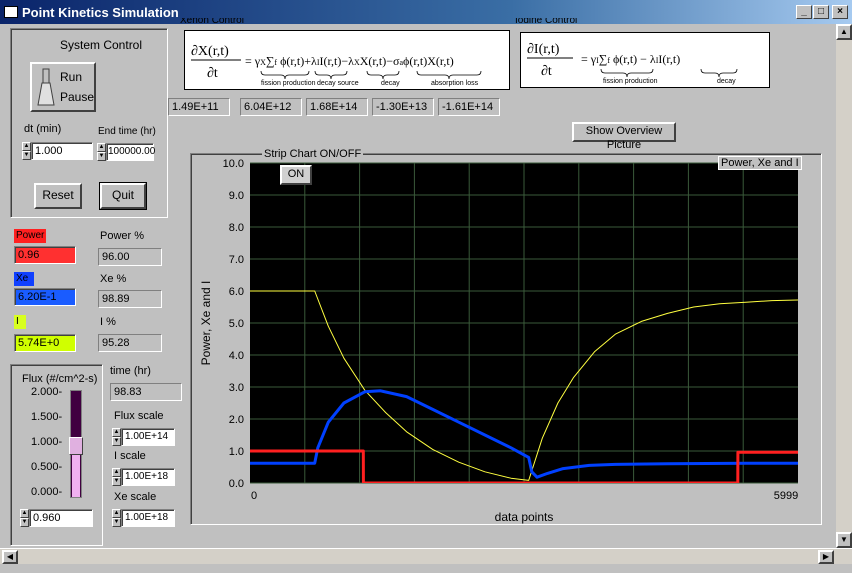  Describe the element at coordinates (233, 164) in the screenshot. I see `y-tick-label: 10.0` at that location.